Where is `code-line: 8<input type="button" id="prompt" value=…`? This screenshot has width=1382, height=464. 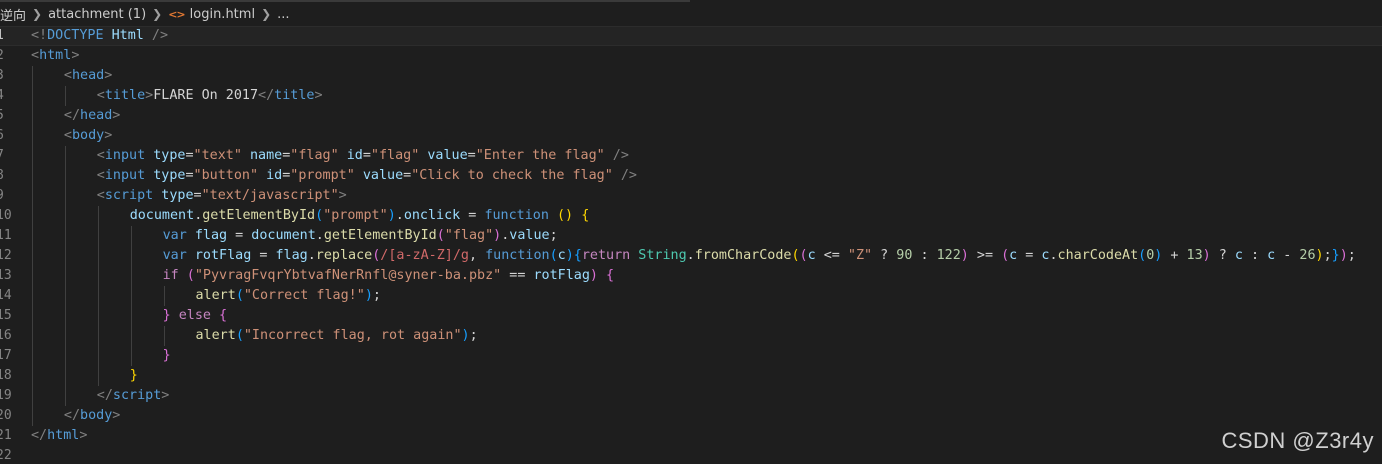
code-line: 8<input type="button" id="prompt" value=… is located at coordinates (691, 176).